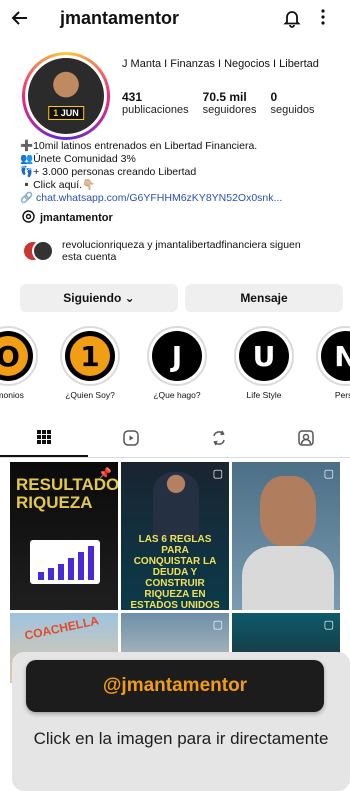 The image size is (350, 791). I want to click on highlight-item: O timonios, so click(20, 363).